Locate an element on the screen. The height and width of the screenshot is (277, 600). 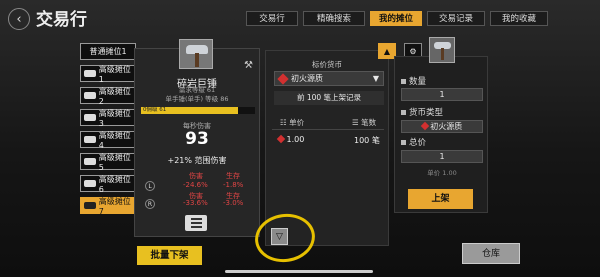
slot-premium-1: 高级摊位1 is located at coordinates (108, 74).